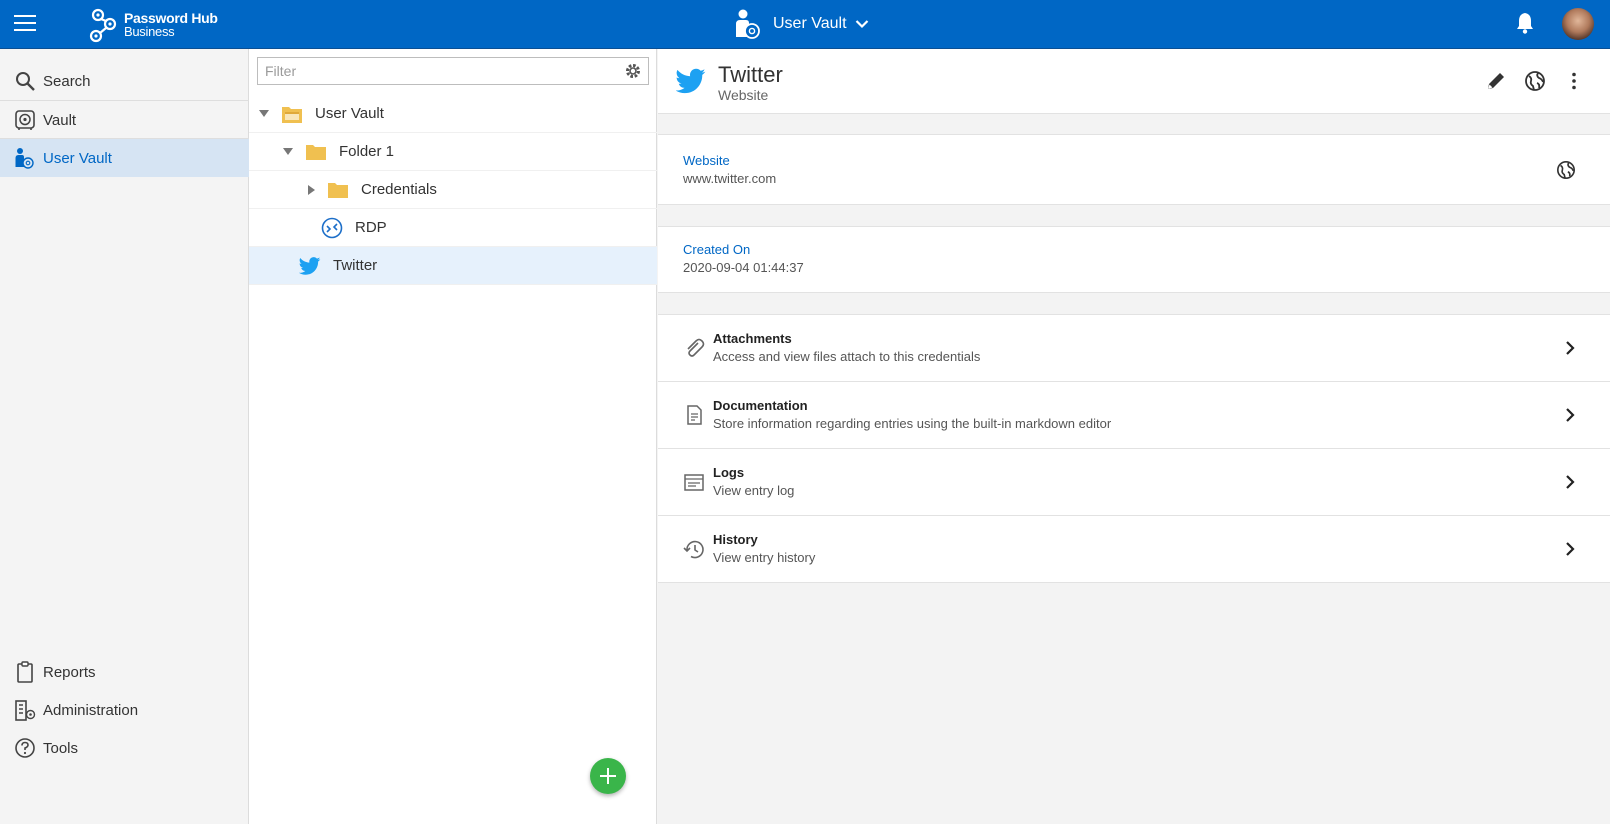 This screenshot has width=1610, height=824. Describe the element at coordinates (61, 748) in the screenshot. I see `nav-item-label: Tools` at that location.